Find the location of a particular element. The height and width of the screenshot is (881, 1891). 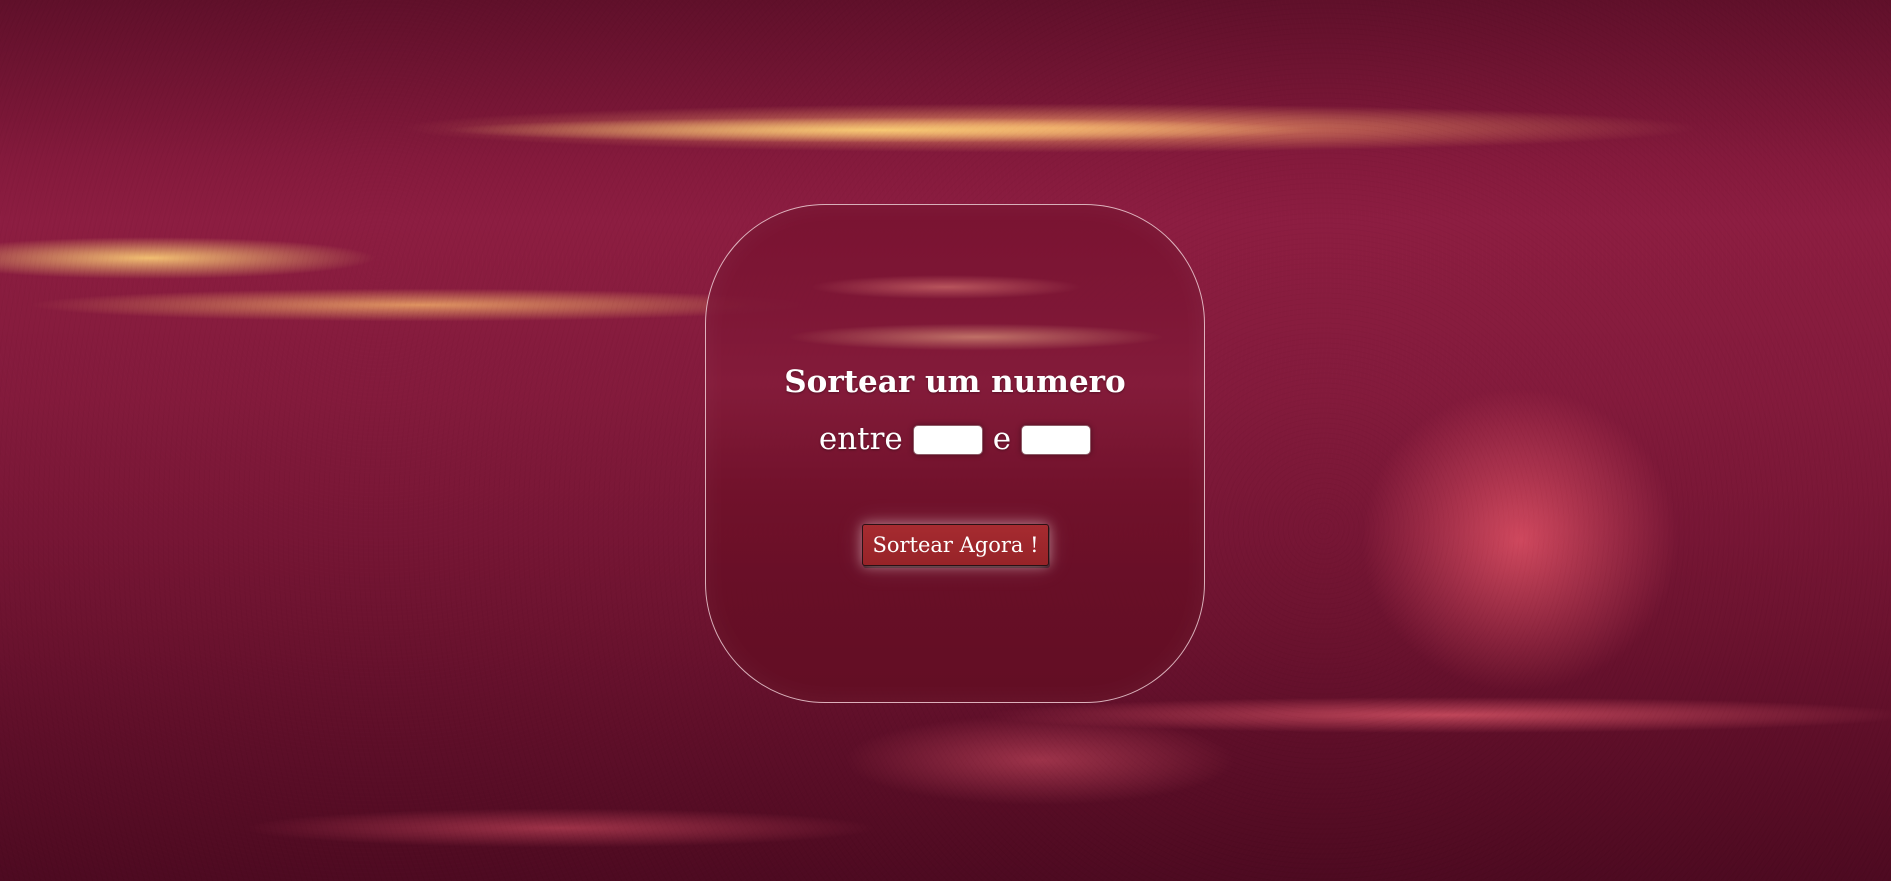

draw-now-button: Sortear Agora ! is located at coordinates (955, 545).